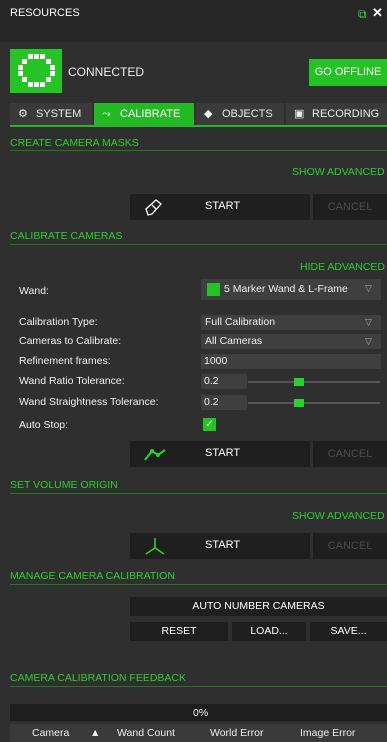 The image size is (387, 742). Describe the element at coordinates (314, 403) in the screenshot. I see `wand-straightness-slider` at that location.